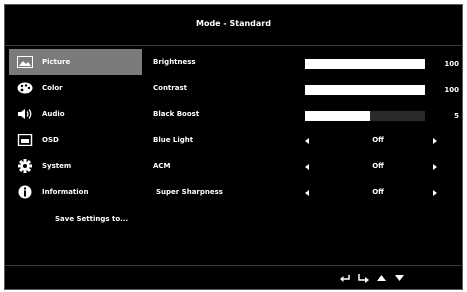 This screenshot has width=467, height=292. I want to click on contrast-slider, so click(365, 90).